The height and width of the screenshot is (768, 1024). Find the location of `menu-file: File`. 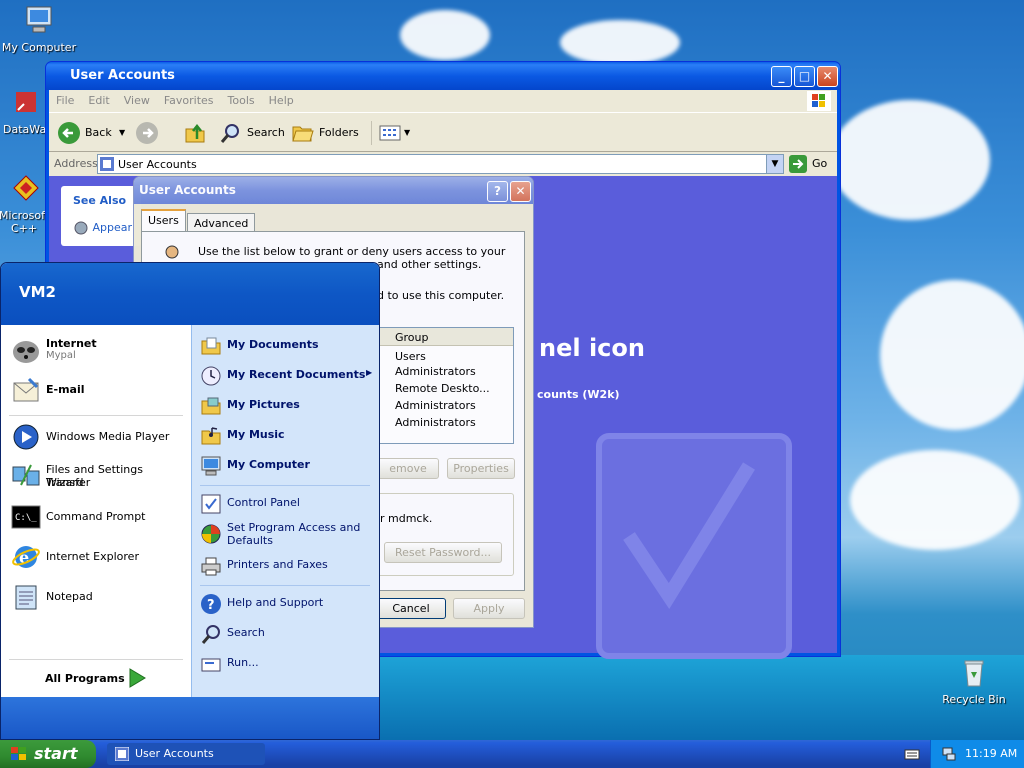

menu-file: File is located at coordinates (65, 100).